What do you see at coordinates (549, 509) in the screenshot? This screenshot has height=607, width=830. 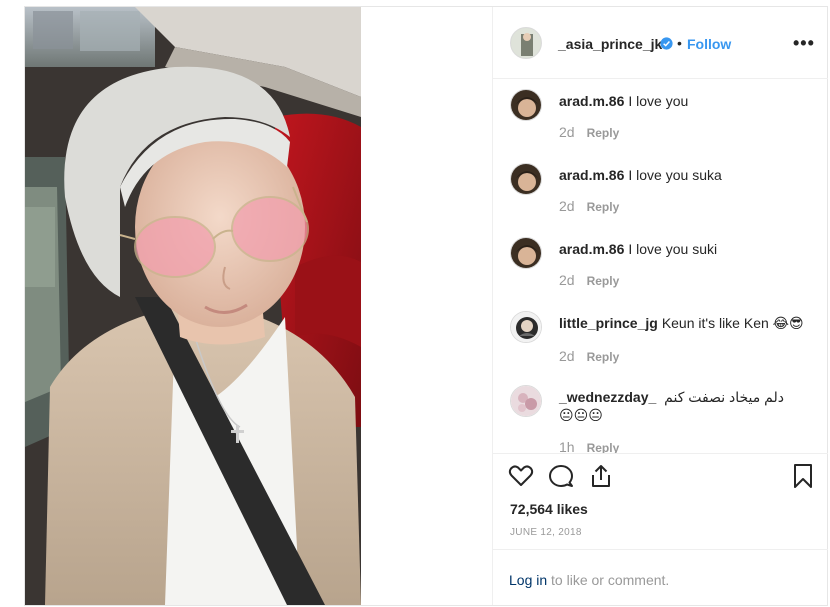 I see `like-count: 72,564 likes` at bounding box center [549, 509].